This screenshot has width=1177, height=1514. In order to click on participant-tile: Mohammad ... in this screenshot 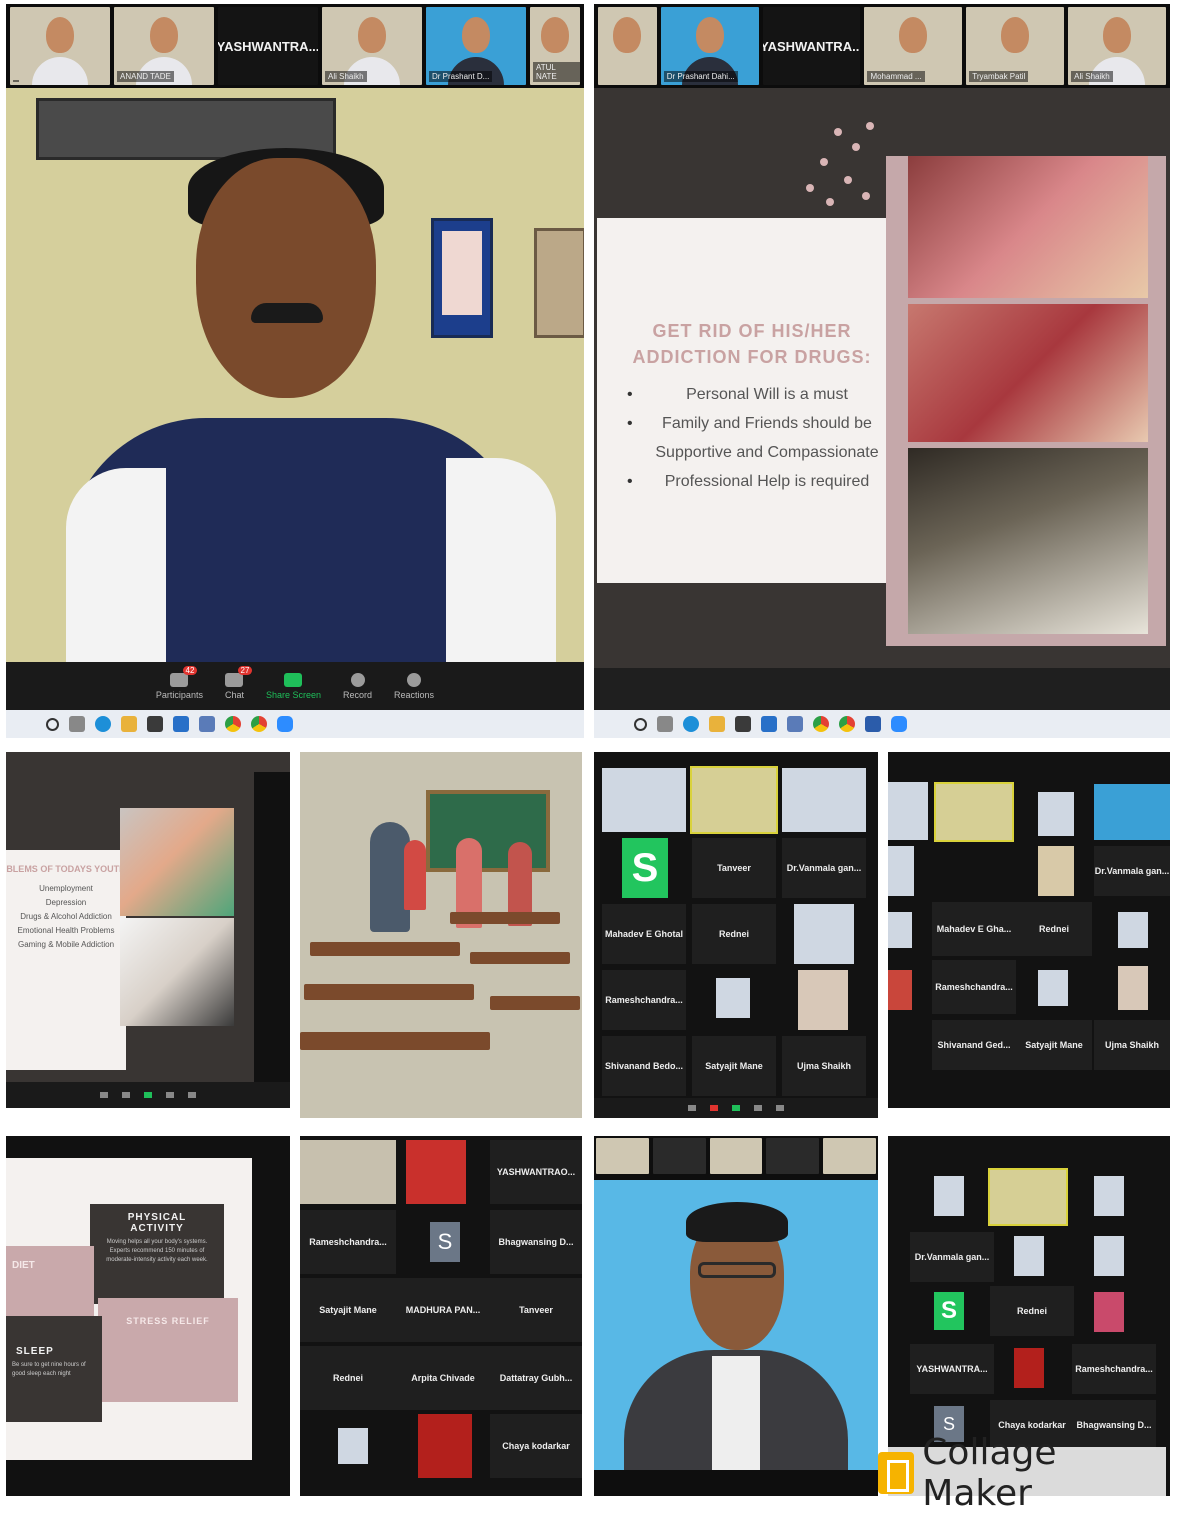, I will do `click(913, 46)`.